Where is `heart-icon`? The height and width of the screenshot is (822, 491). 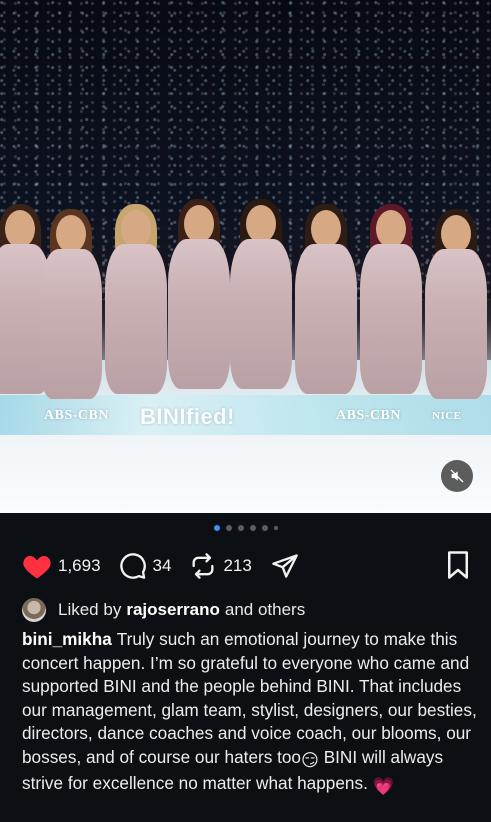 heart-icon is located at coordinates (37, 567).